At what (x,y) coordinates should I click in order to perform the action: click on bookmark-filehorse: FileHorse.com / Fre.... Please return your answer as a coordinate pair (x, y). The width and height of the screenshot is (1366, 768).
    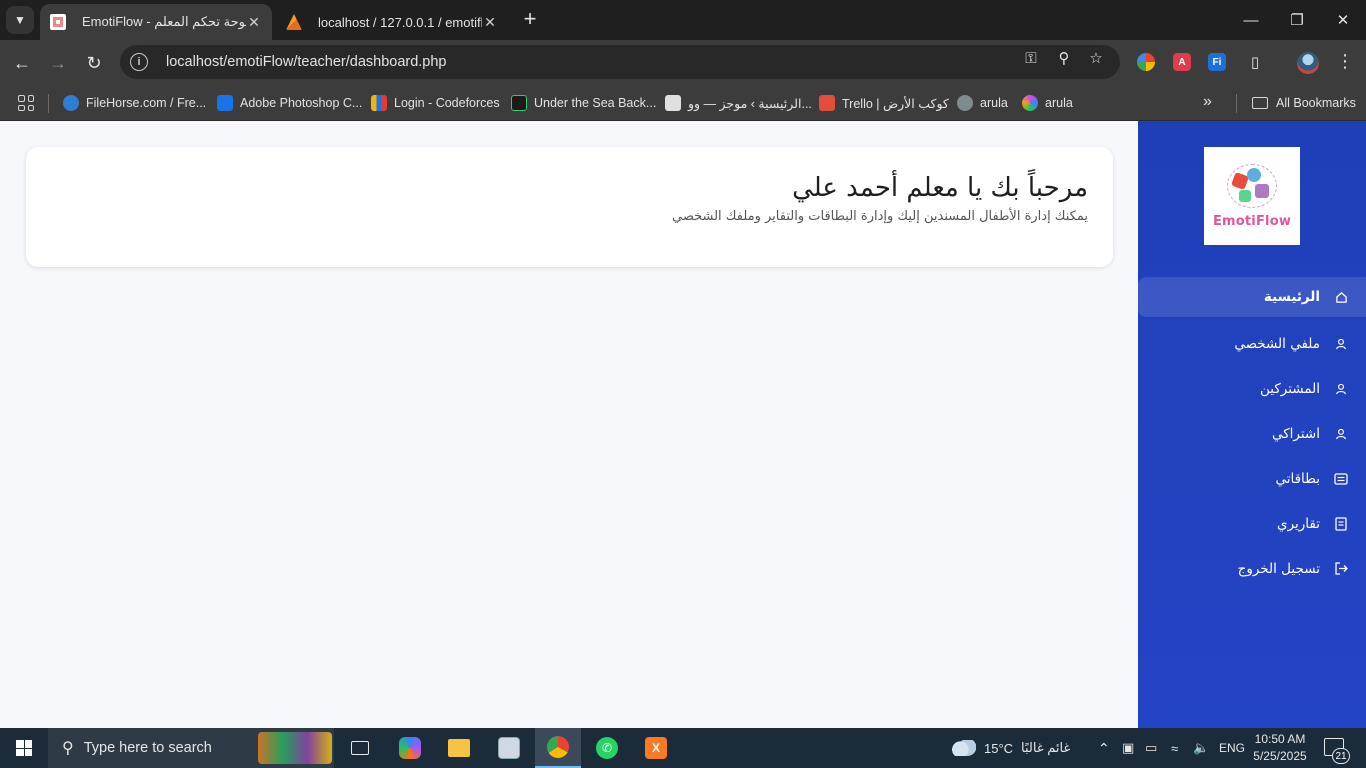
    Looking at the image, I should click on (134, 103).